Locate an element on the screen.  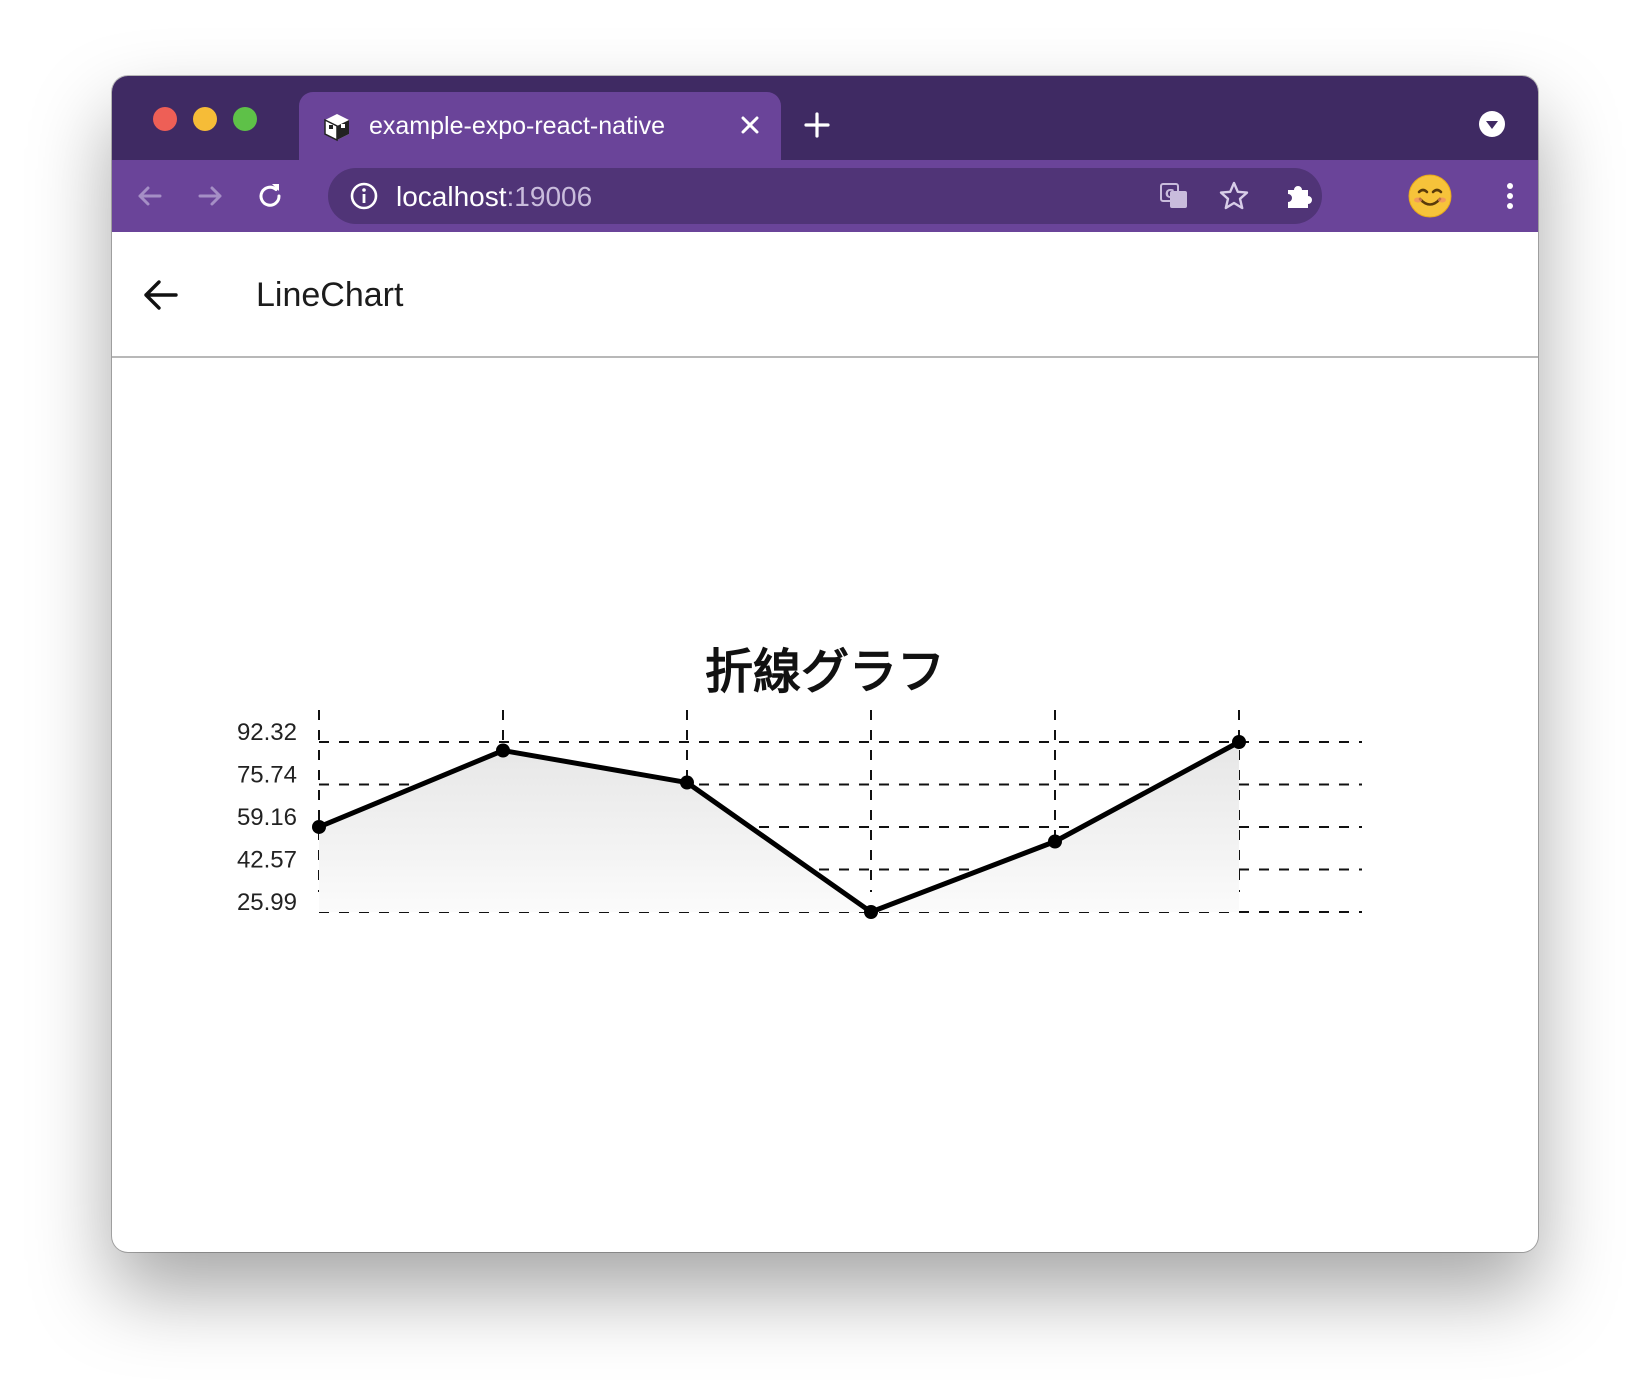
close-tab-icon is located at coordinates (750, 125).